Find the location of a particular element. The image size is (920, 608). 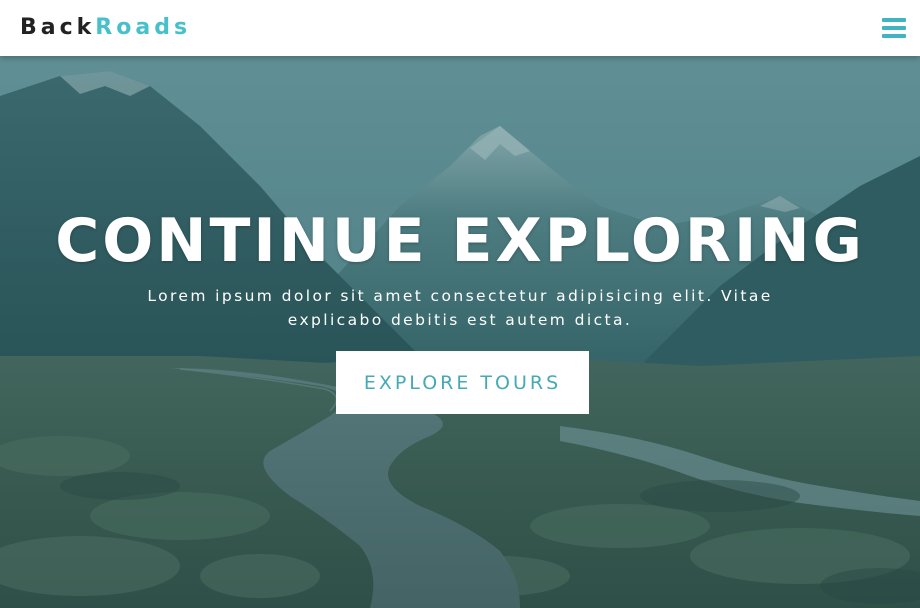

hamburger-menu-icon is located at coordinates (894, 28).